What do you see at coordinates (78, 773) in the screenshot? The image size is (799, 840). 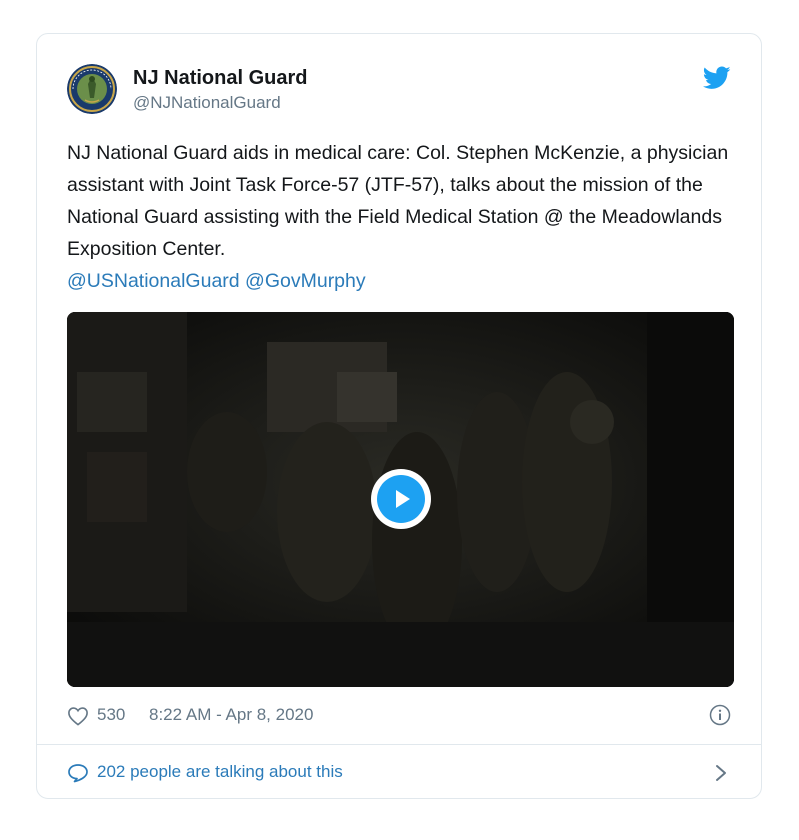 I see `speech-bubble-icon` at bounding box center [78, 773].